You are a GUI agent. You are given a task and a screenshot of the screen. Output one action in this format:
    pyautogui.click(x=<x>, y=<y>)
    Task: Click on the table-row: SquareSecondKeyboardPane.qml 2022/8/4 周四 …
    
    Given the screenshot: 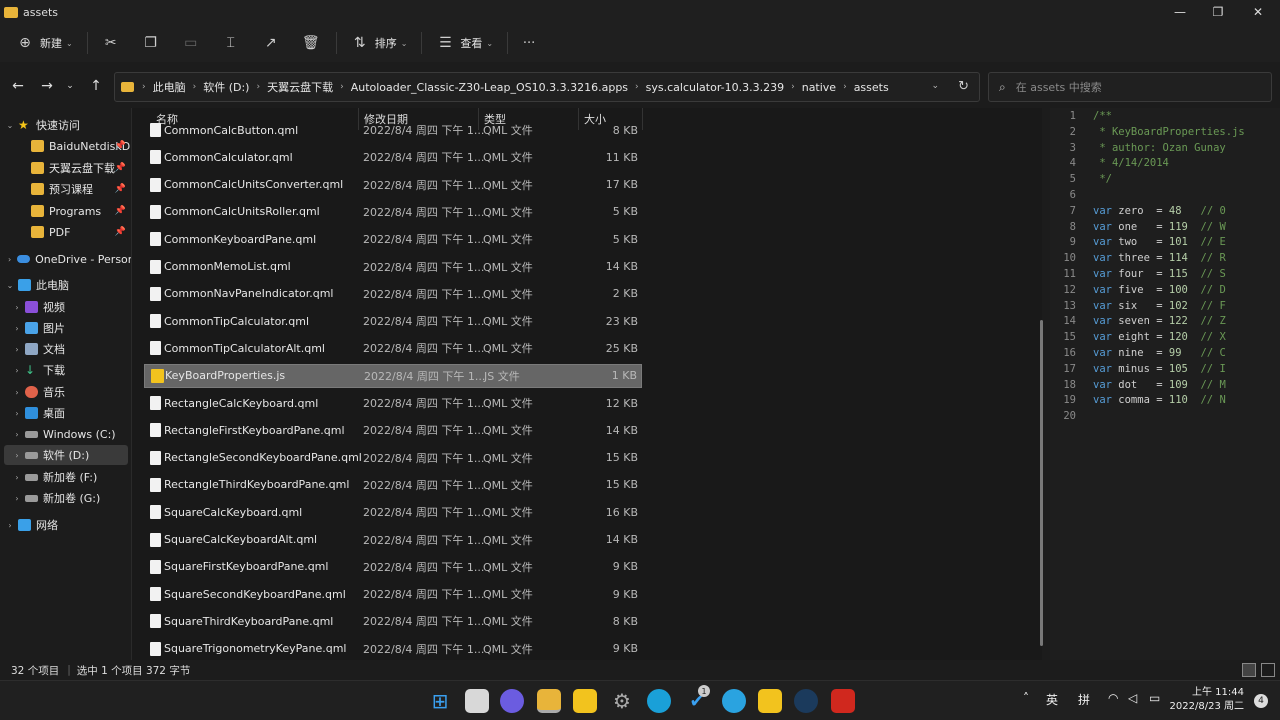 What is the action you would take?
    pyautogui.click(x=393, y=594)
    